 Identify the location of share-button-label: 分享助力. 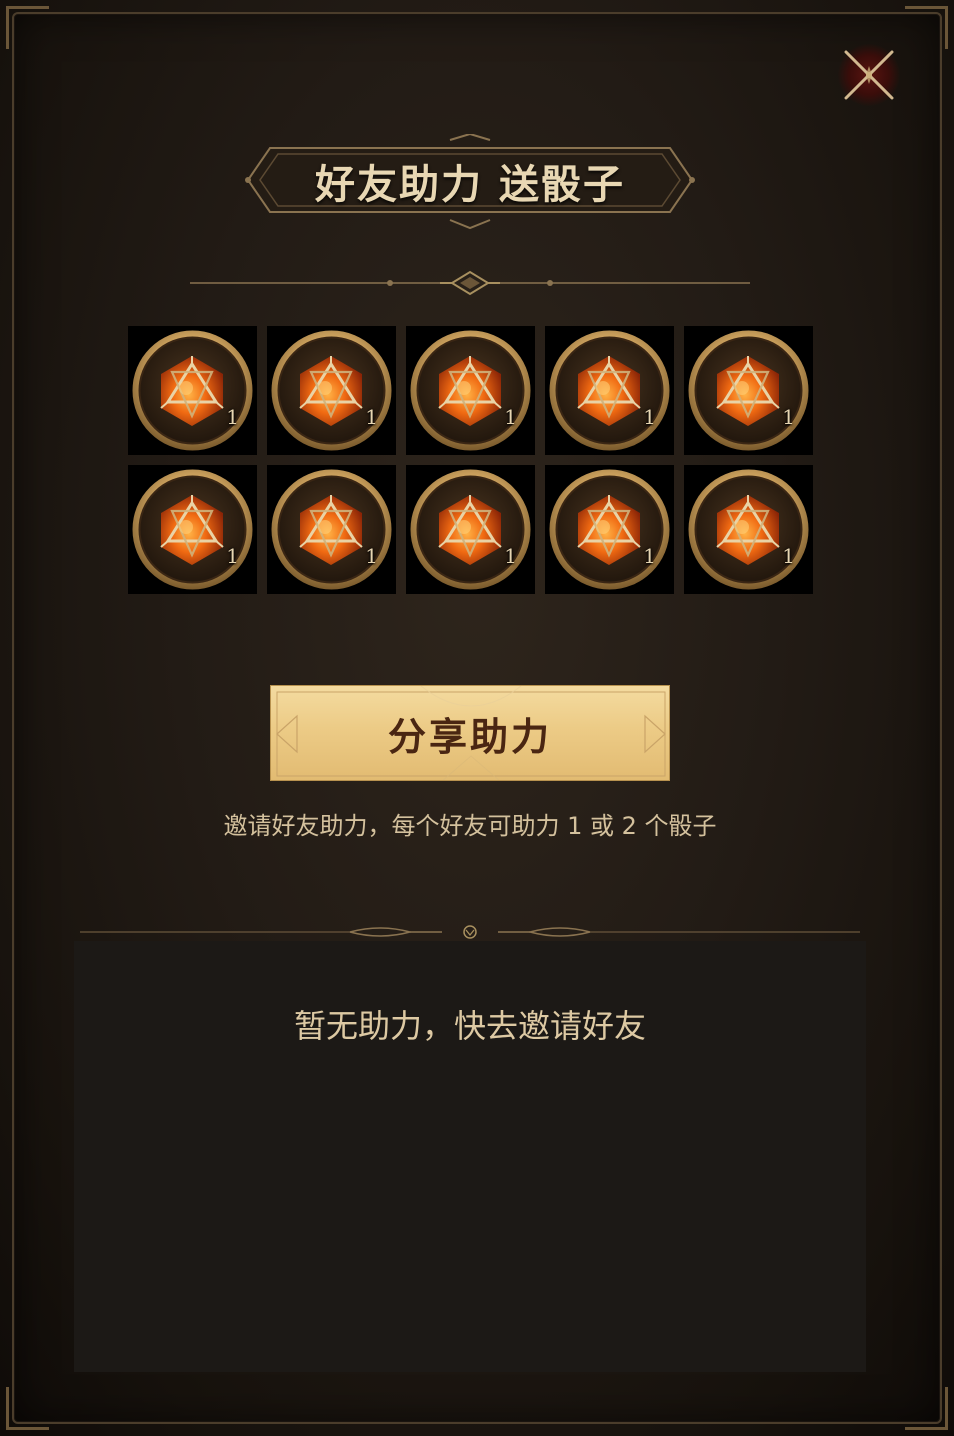
(469, 736).